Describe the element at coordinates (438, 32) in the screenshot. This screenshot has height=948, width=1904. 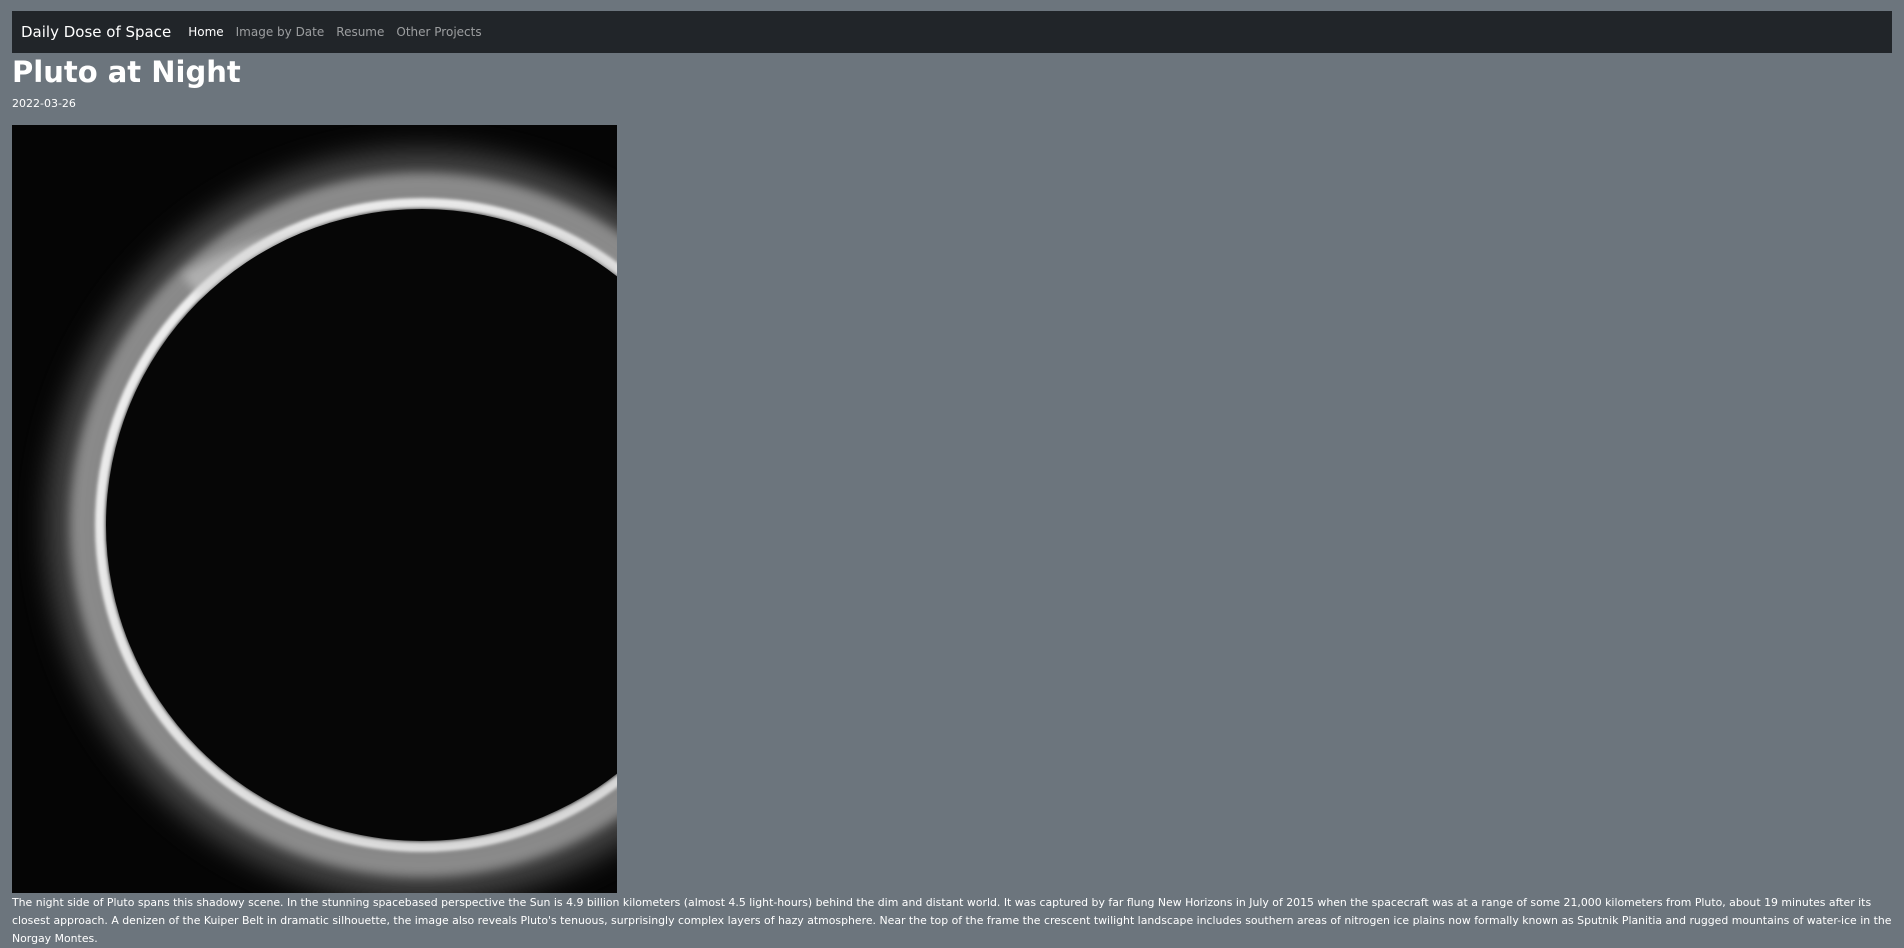
I see `nav-link-other-projects: Other Projects` at that location.